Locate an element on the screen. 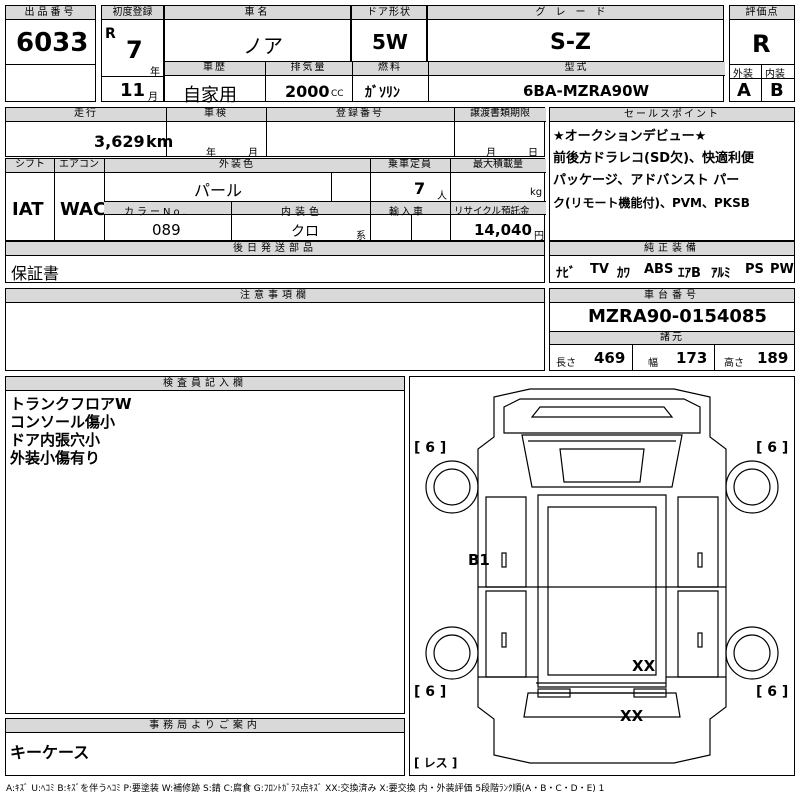 The height and width of the screenshot is (800, 800). shift-label: シフト is located at coordinates (30, 166).